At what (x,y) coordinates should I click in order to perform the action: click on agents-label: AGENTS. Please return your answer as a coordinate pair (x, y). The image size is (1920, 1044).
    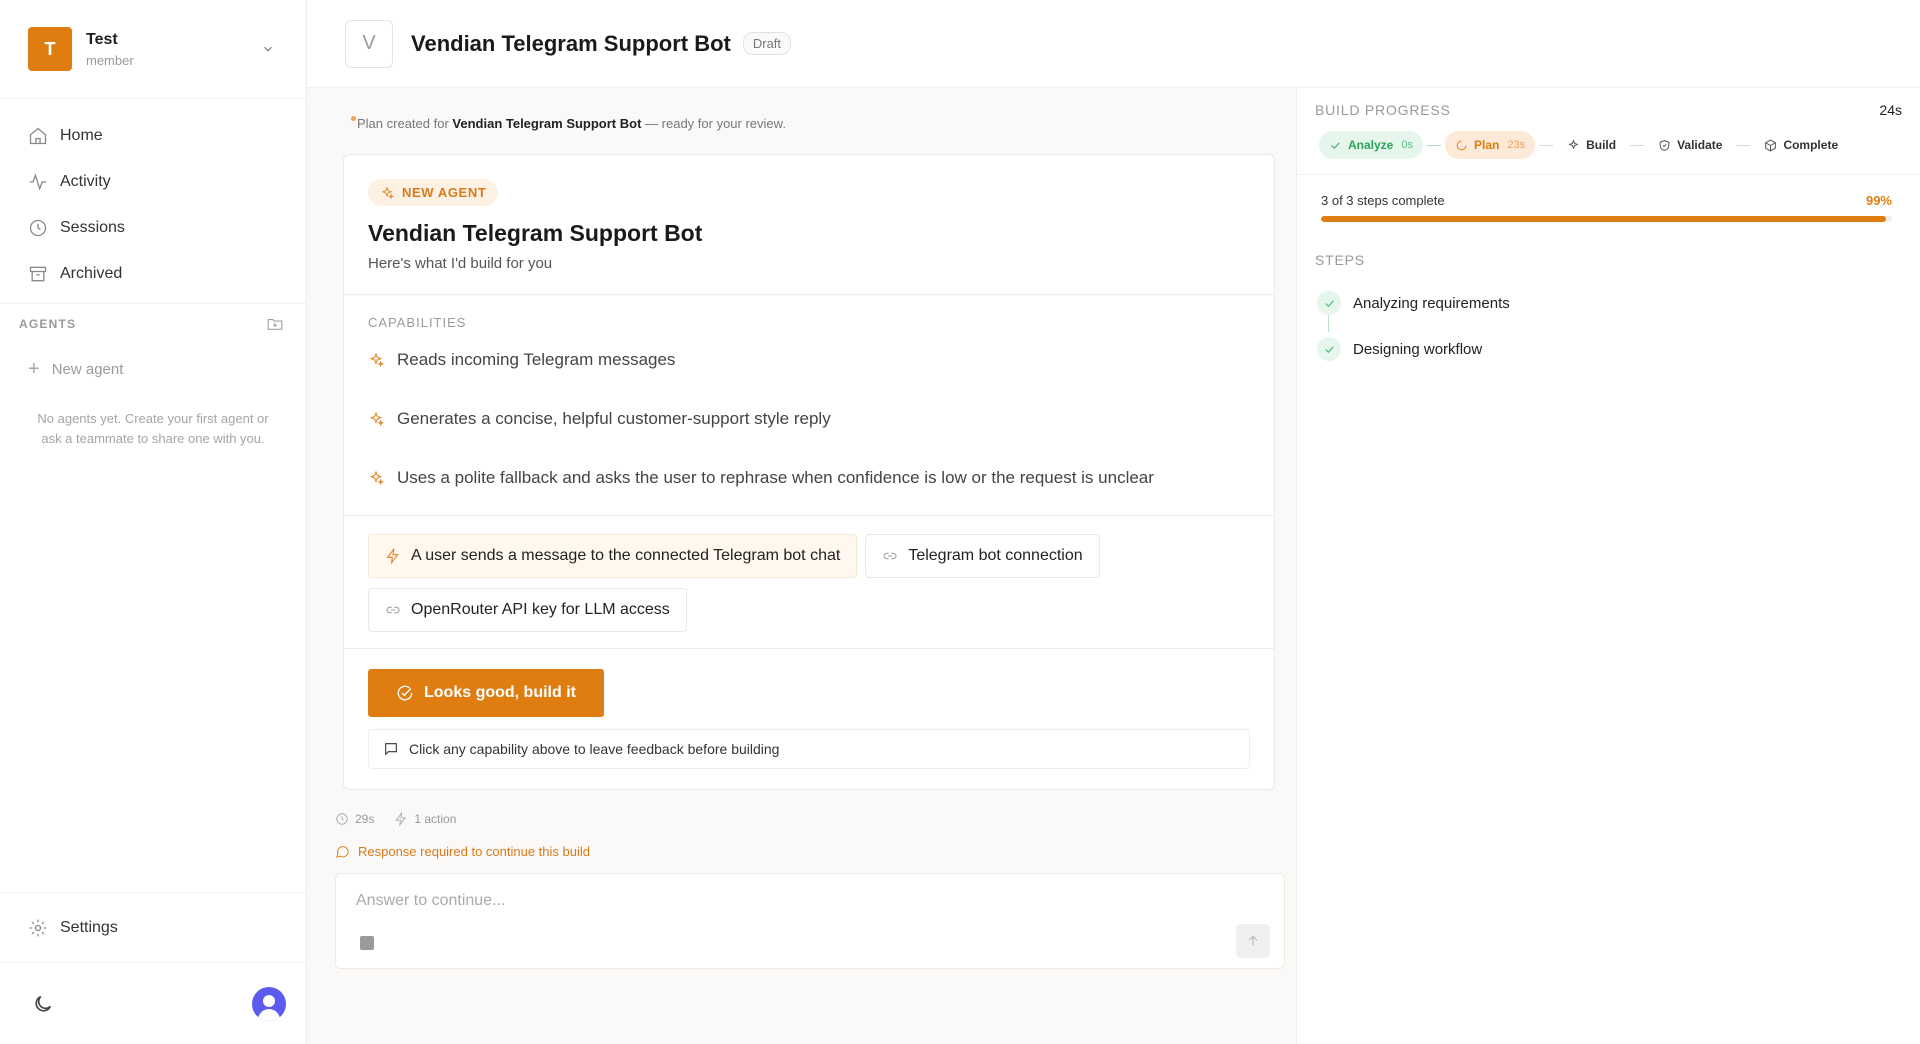
    Looking at the image, I should click on (48, 323).